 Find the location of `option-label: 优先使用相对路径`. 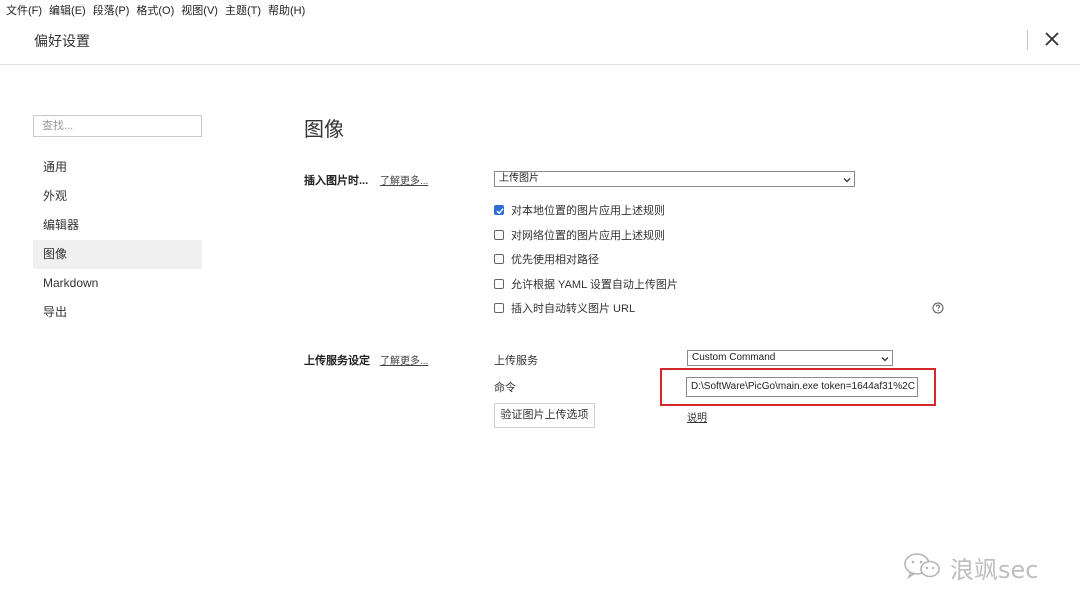

option-label: 优先使用相对路径 is located at coordinates (555, 260).